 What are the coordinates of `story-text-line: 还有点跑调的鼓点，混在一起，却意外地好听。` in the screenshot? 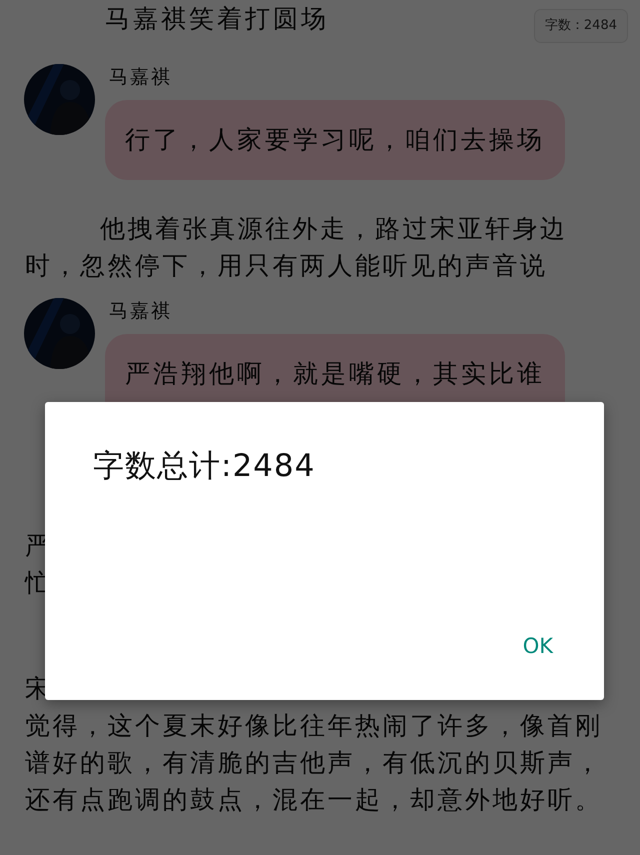 It's located at (314, 800).